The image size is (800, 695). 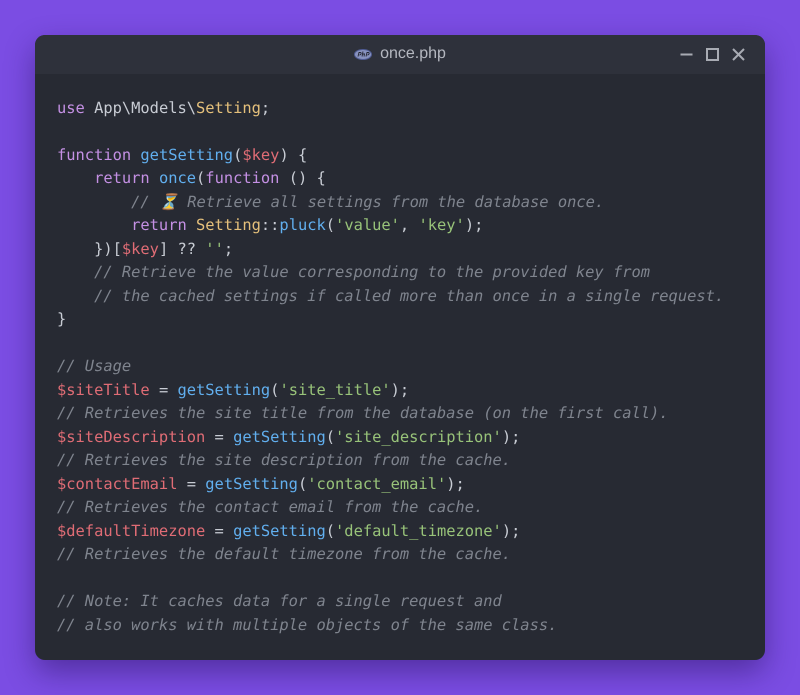 I want to click on code-line: $contactEmail = getSetting('contact_email');, so click(x=261, y=484).